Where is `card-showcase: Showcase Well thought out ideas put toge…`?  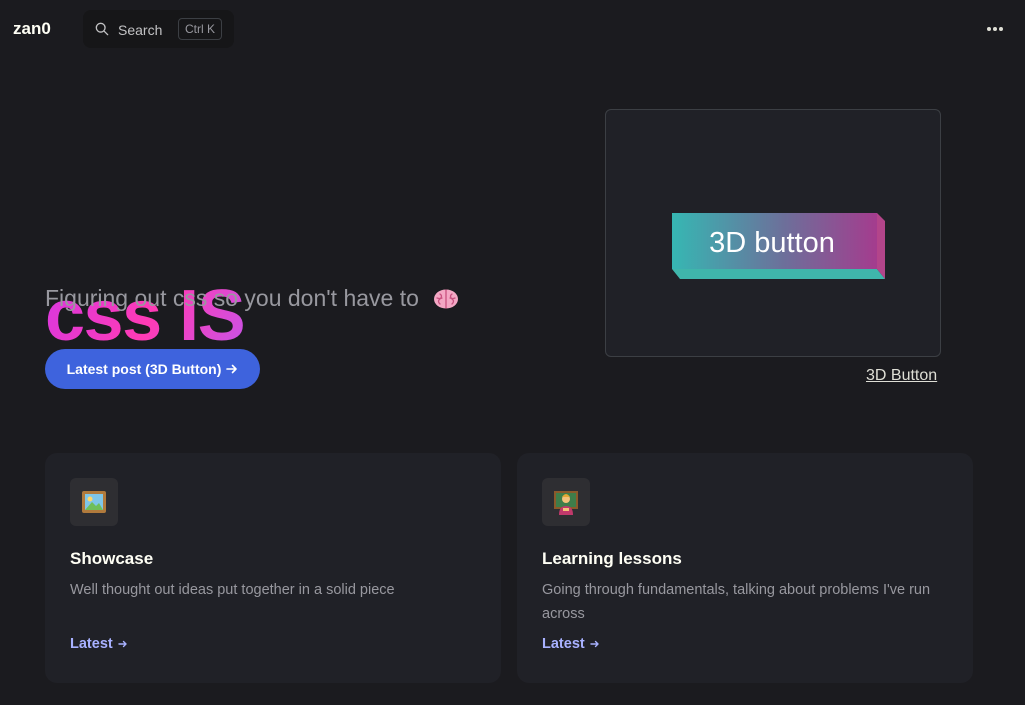 card-showcase: Showcase Well thought out ideas put toge… is located at coordinates (273, 568).